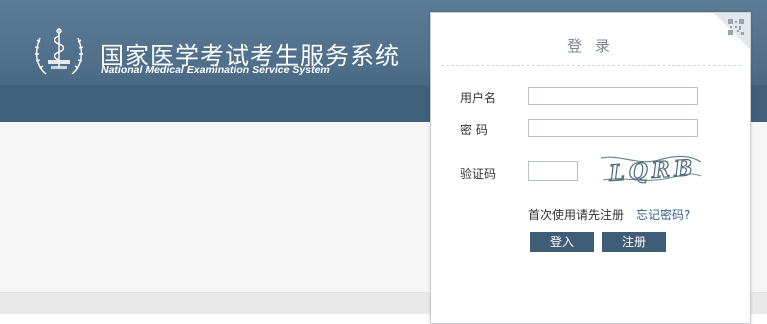 The height and width of the screenshot is (324, 767). I want to click on forgot-password-link: 忘记密码?, so click(663, 214).